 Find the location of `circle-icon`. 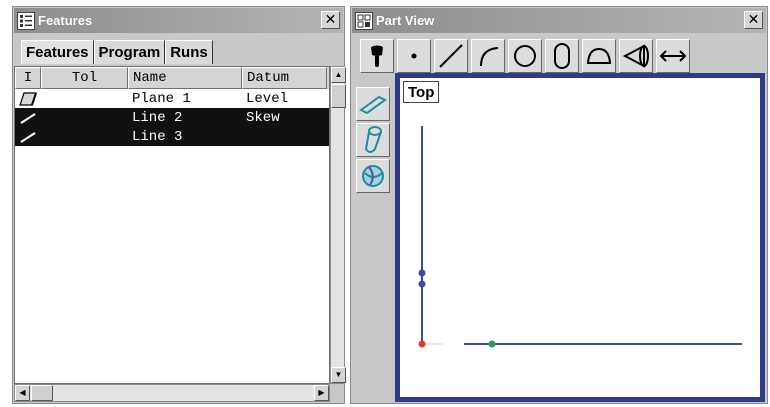

circle-icon is located at coordinates (525, 56).